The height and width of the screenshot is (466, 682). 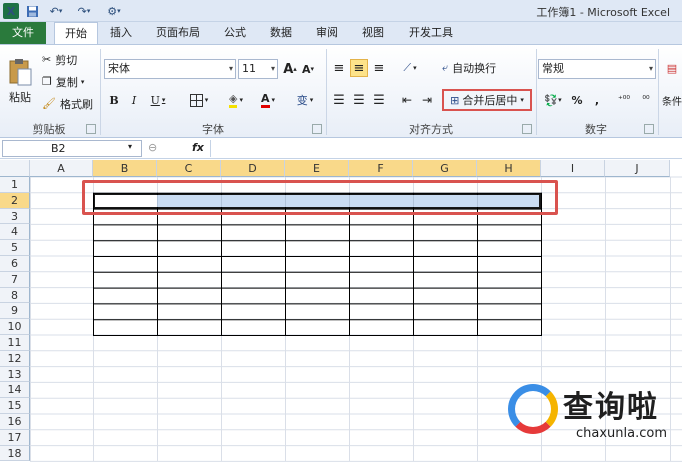 What do you see at coordinates (624, 100) in the screenshot?
I see `increase-decimal-button: ⁺⁰⁰` at bounding box center [624, 100].